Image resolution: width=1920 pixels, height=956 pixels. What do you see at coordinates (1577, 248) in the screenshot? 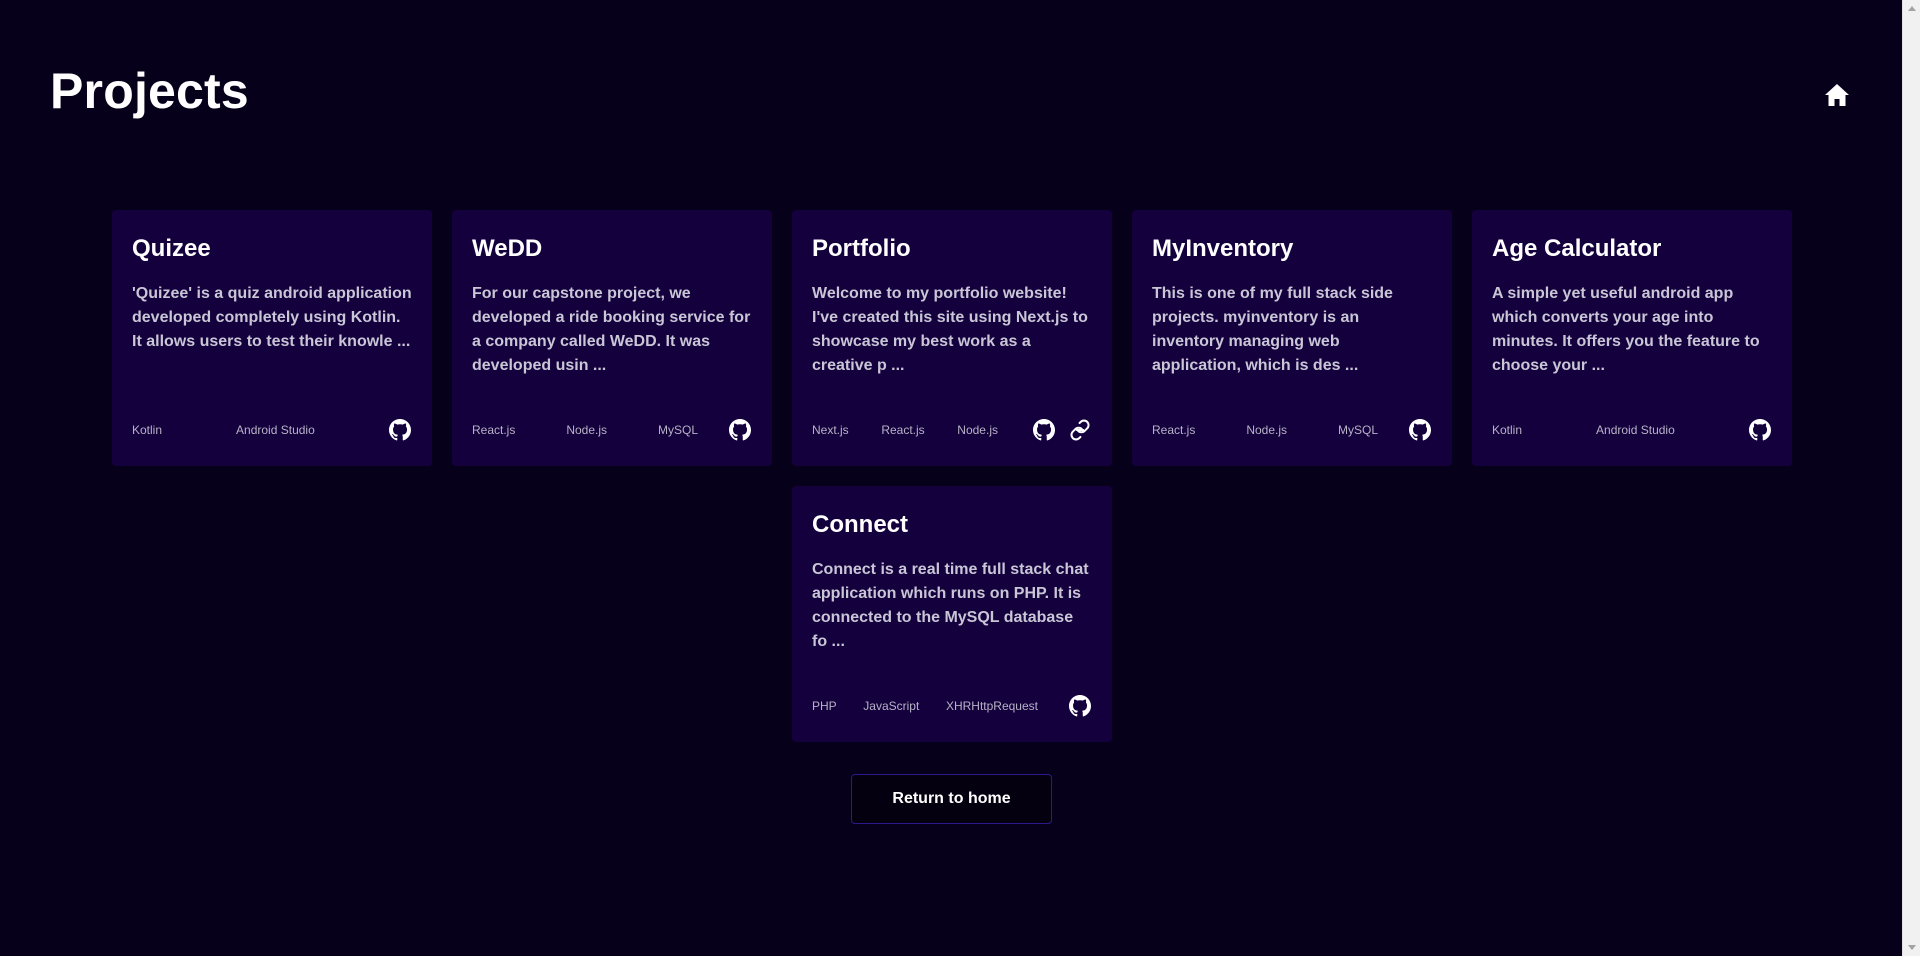
I see `project-title: Age Calculator` at bounding box center [1577, 248].